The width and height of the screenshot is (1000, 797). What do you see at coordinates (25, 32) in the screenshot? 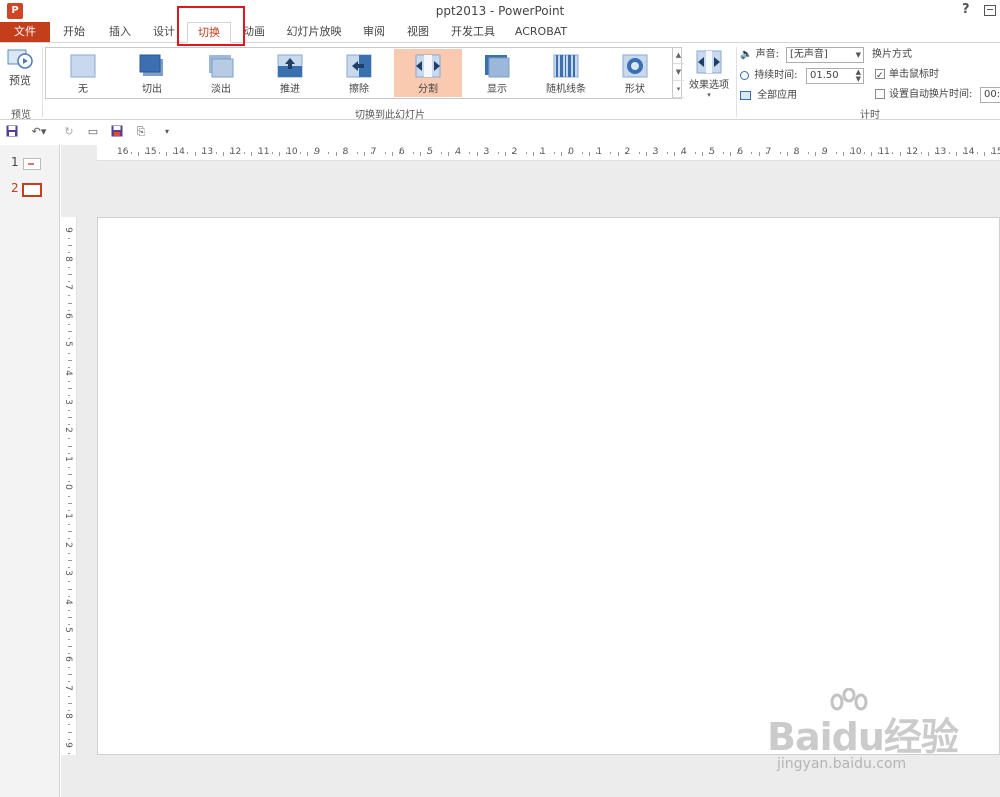
I see `tab-file: 文件` at bounding box center [25, 32].